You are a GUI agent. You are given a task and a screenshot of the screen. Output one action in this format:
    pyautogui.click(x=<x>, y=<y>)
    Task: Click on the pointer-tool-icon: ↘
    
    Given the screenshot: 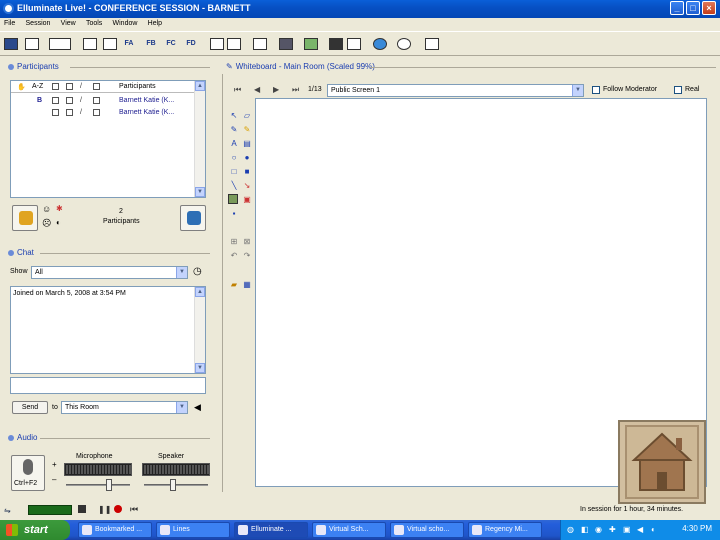 What is the action you would take?
    pyautogui.click(x=247, y=186)
    